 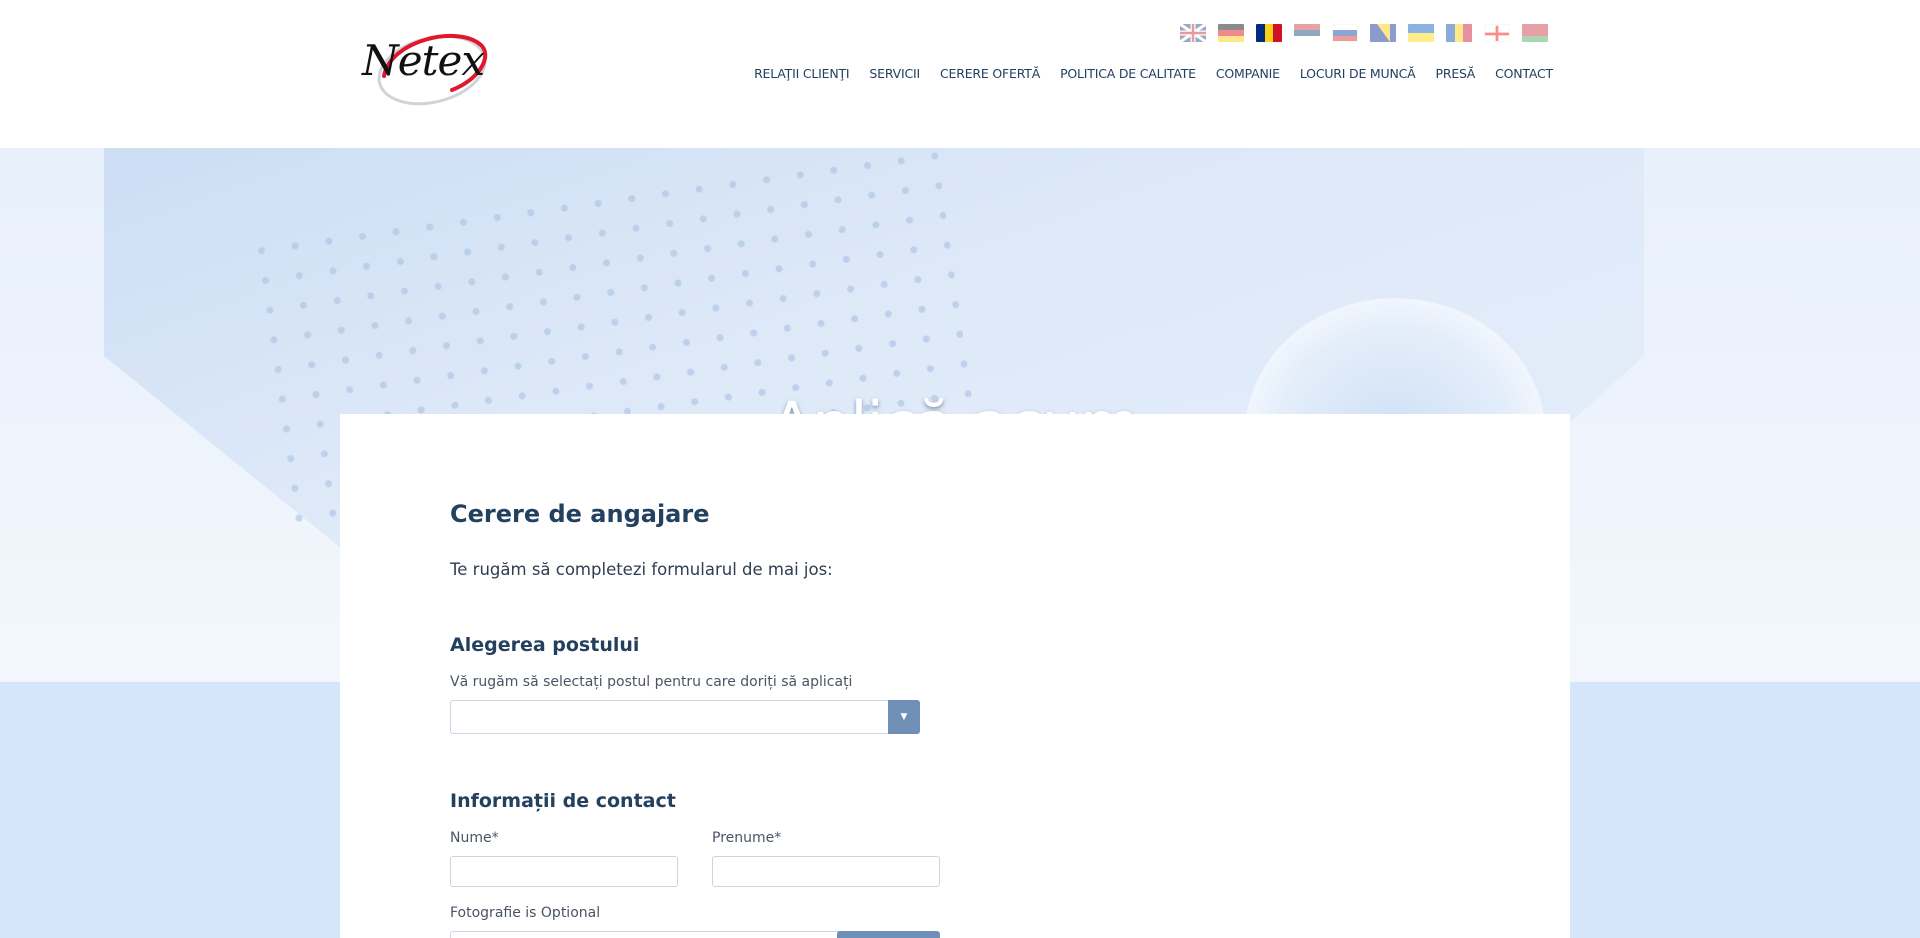 What do you see at coordinates (580, 514) in the screenshot?
I see `form-title: Cerere de angajare` at bounding box center [580, 514].